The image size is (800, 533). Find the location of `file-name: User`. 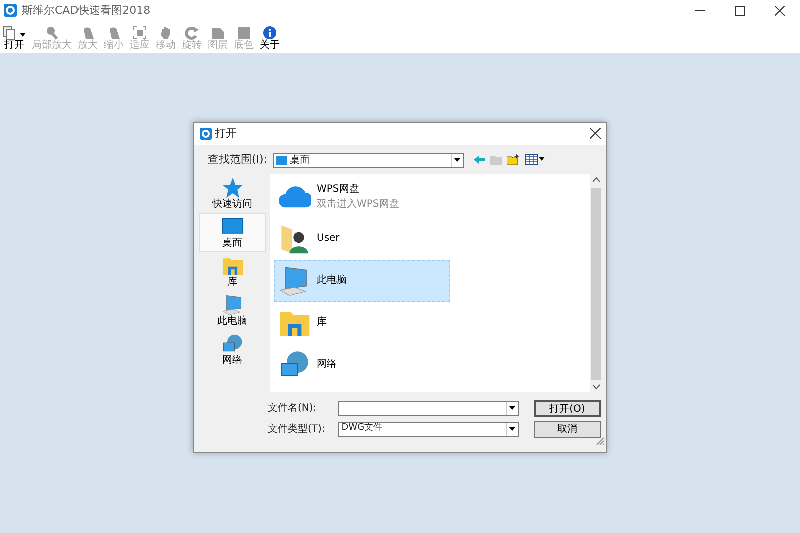

file-name: User is located at coordinates (328, 239).